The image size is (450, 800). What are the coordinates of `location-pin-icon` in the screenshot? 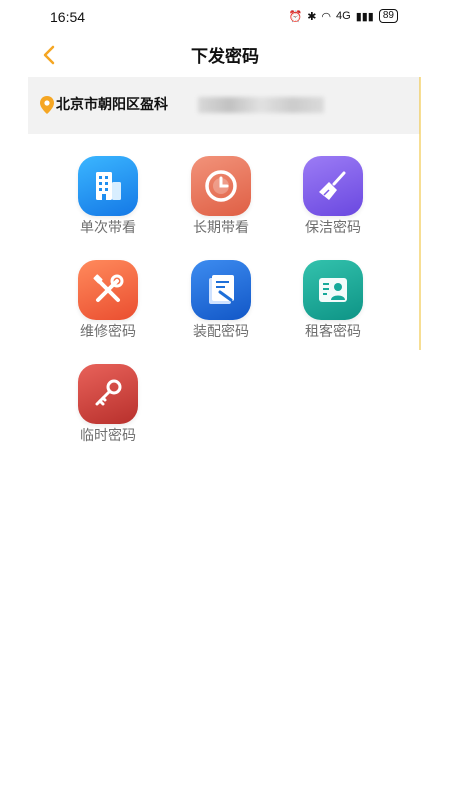 It's located at (47, 105).